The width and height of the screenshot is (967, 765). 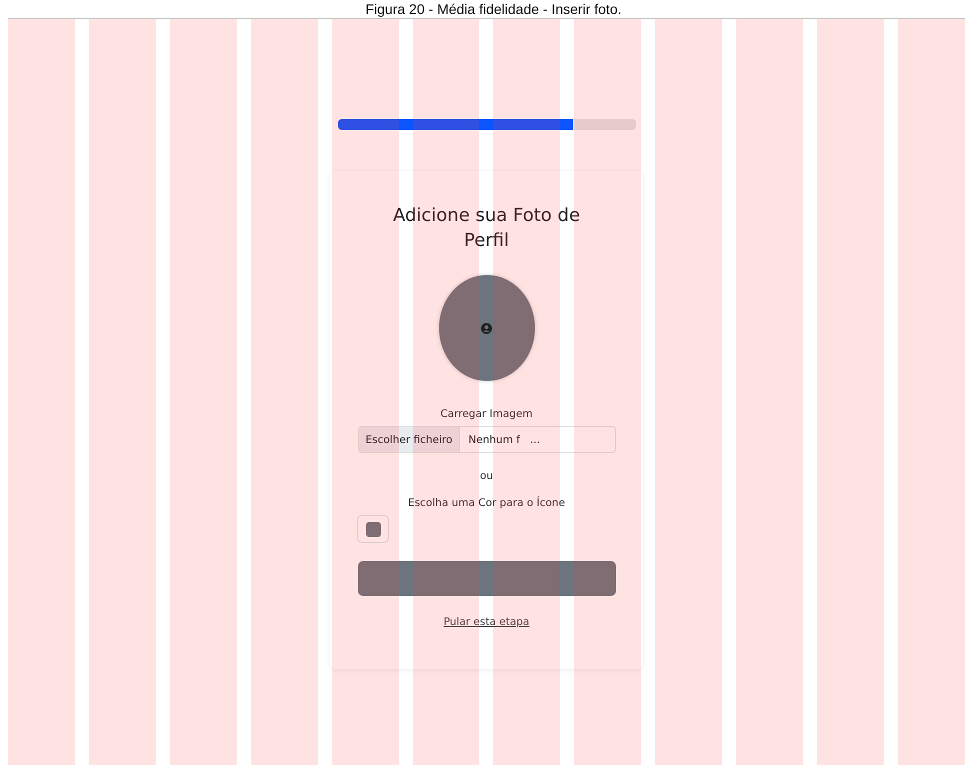 What do you see at coordinates (373, 529) in the screenshot?
I see `color-picker` at bounding box center [373, 529].